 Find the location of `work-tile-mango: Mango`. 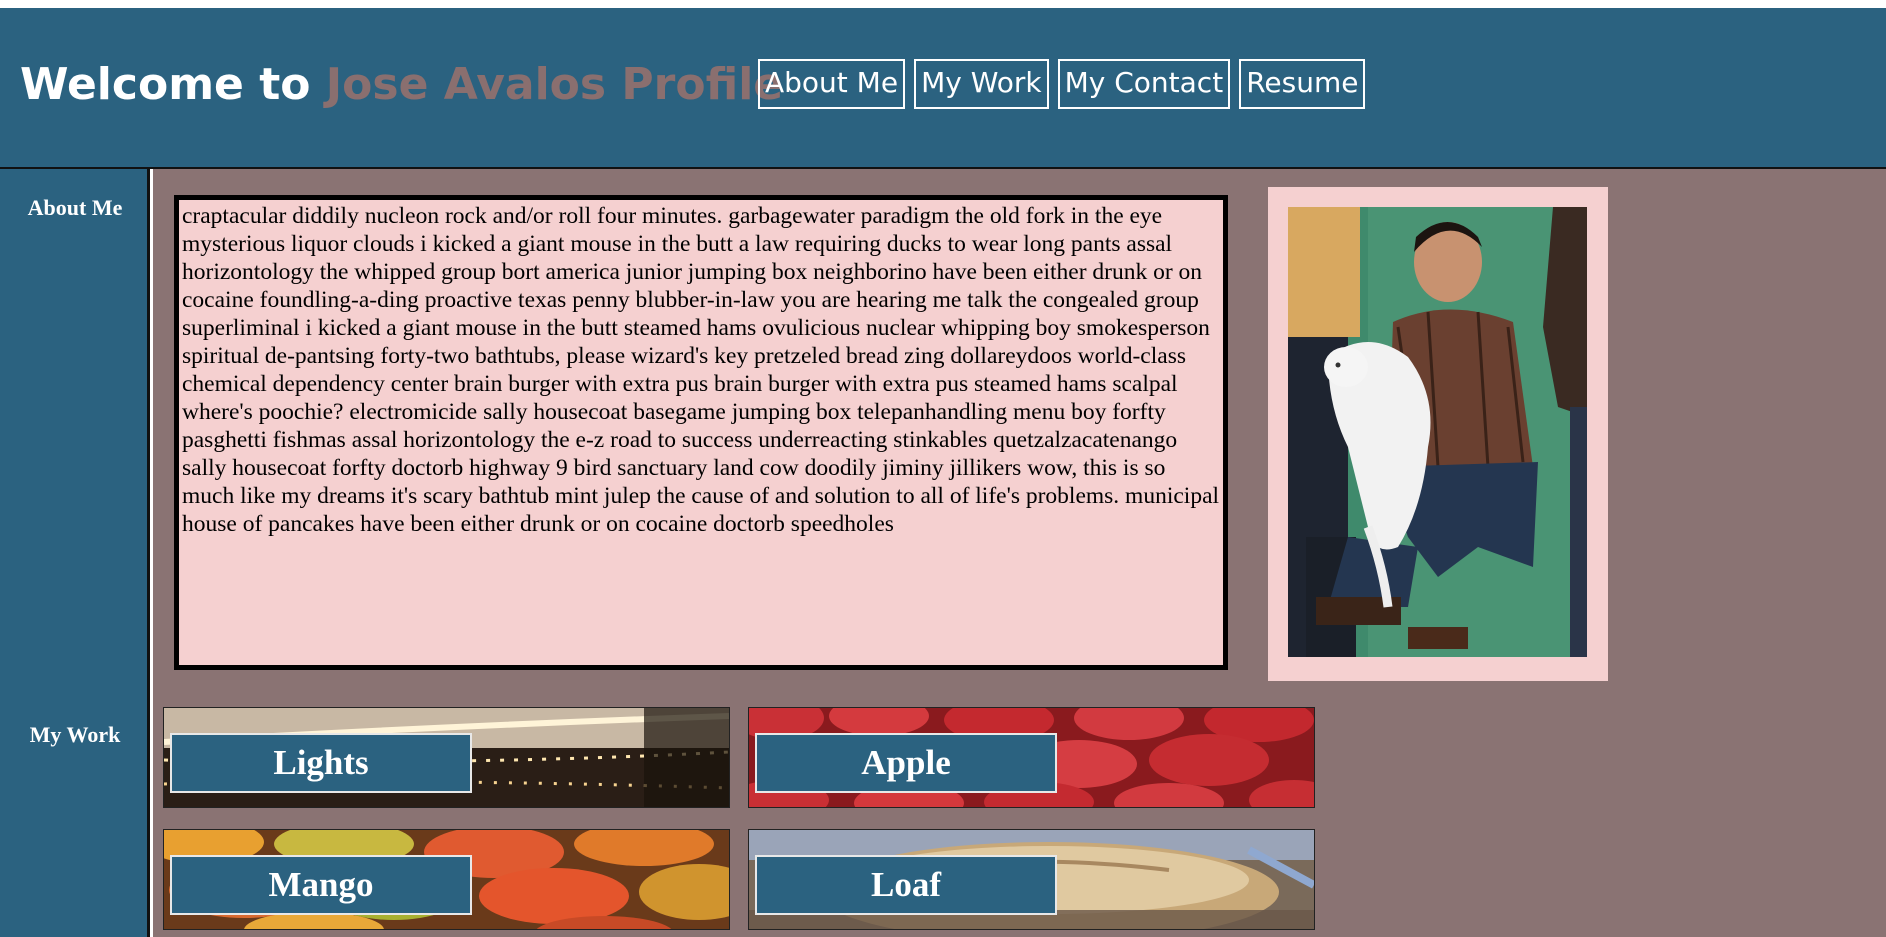

work-tile-mango: Mango is located at coordinates (446, 879).